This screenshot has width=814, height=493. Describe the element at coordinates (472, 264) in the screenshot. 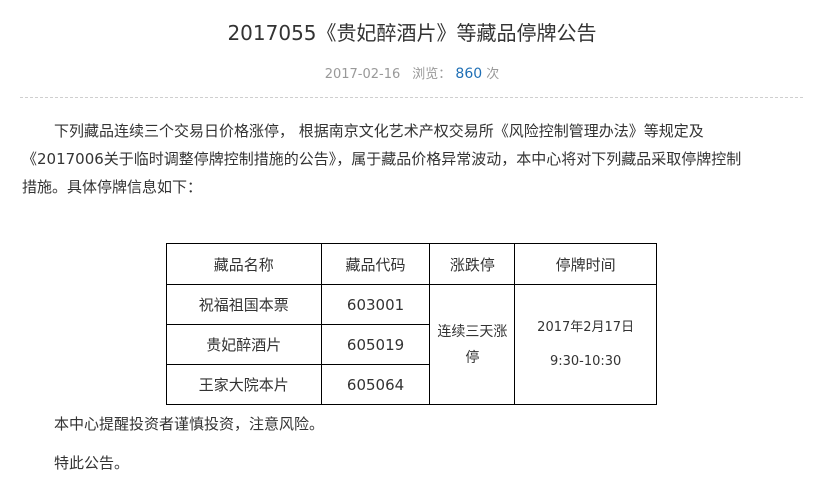

I see `header-limit: 涨跌停` at that location.